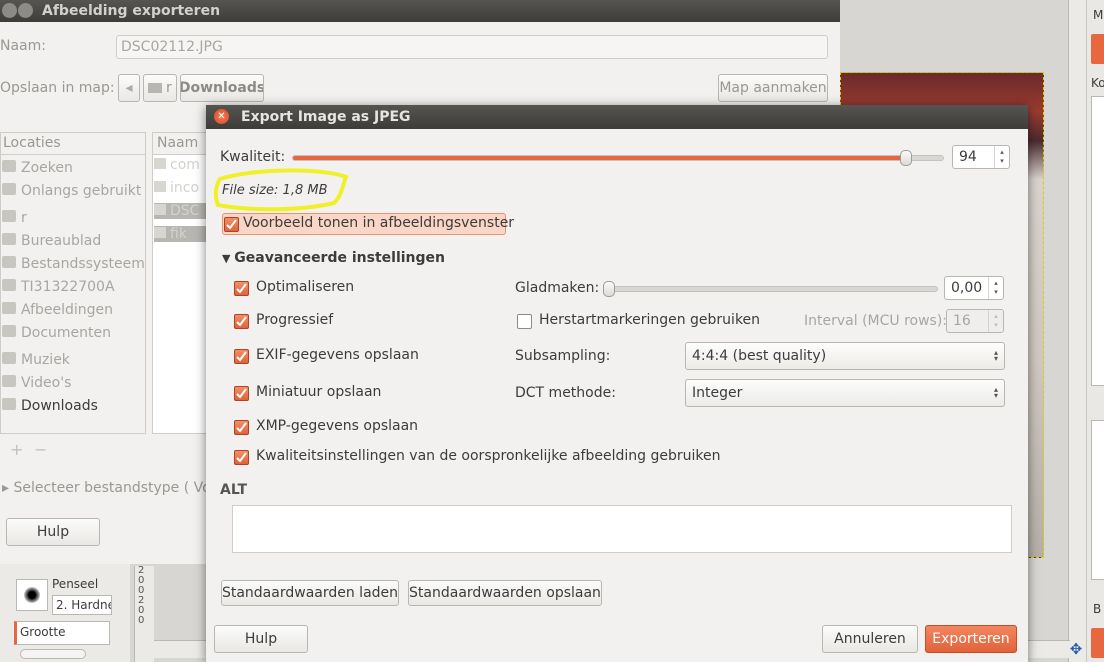  What do you see at coordinates (773, 88) in the screenshot?
I see `create-folder-button: Map aanmaken` at bounding box center [773, 88].